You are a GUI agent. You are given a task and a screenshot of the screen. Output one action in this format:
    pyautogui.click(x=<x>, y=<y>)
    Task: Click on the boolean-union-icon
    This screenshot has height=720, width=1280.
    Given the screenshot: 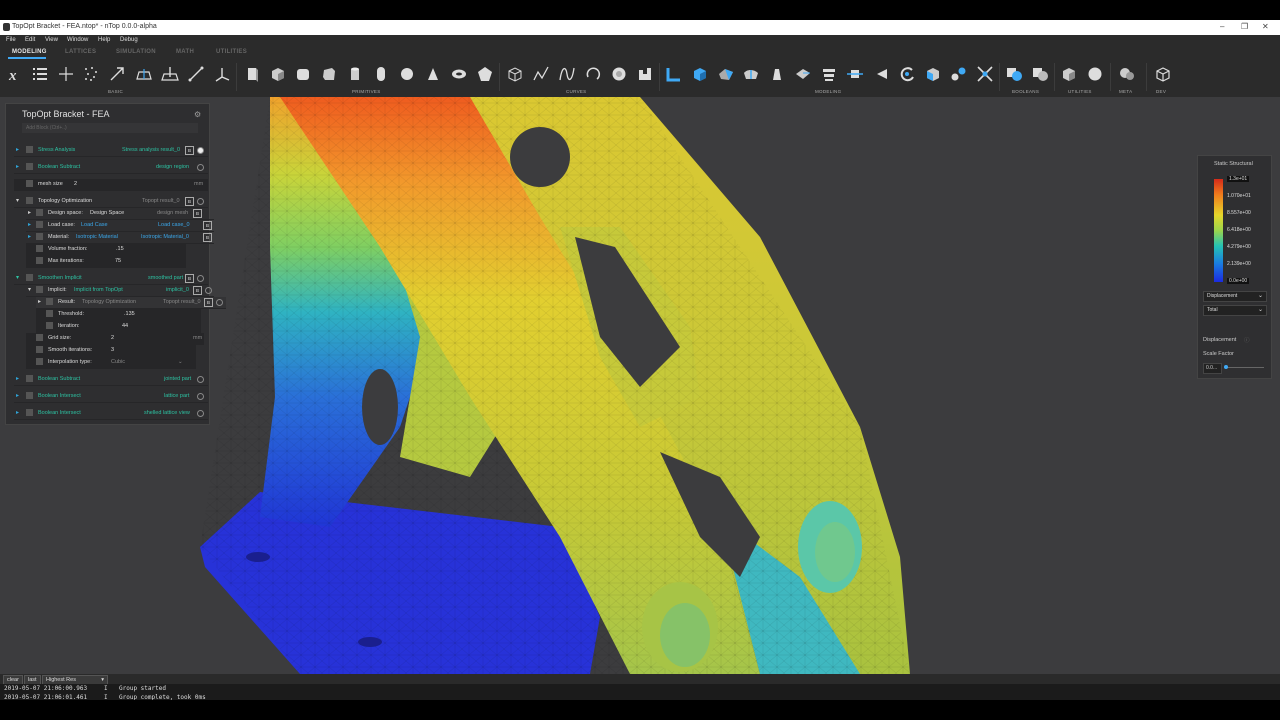 What is the action you would take?
    pyautogui.click(x=1014, y=74)
    